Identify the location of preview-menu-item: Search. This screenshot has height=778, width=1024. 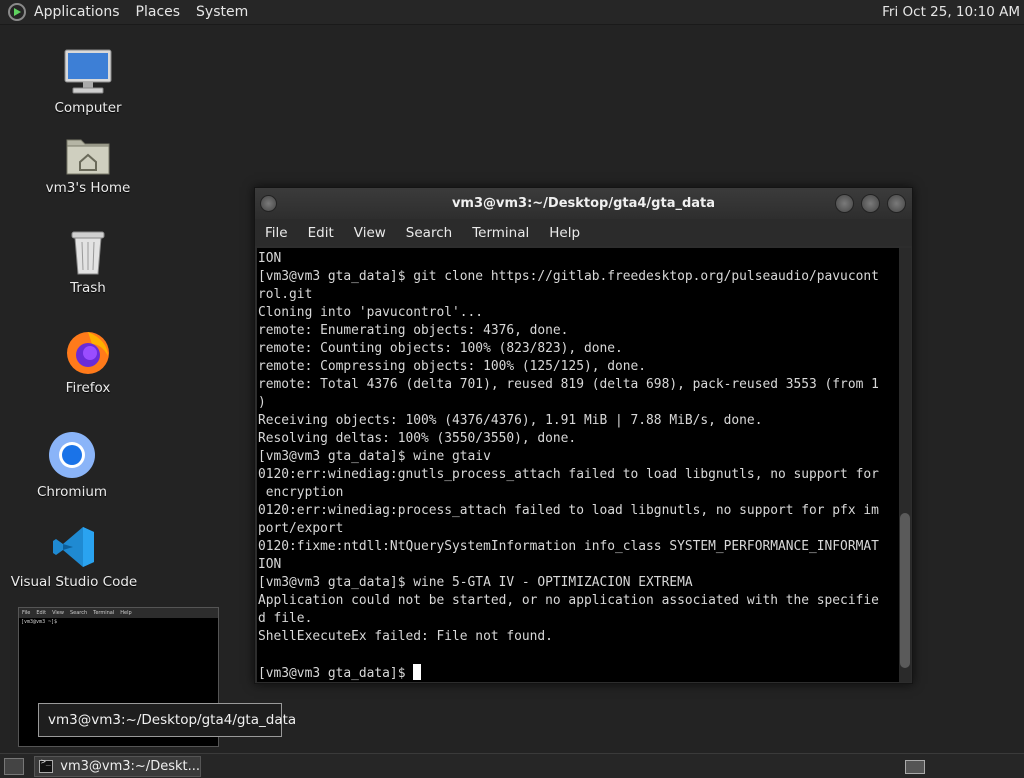
(78, 613).